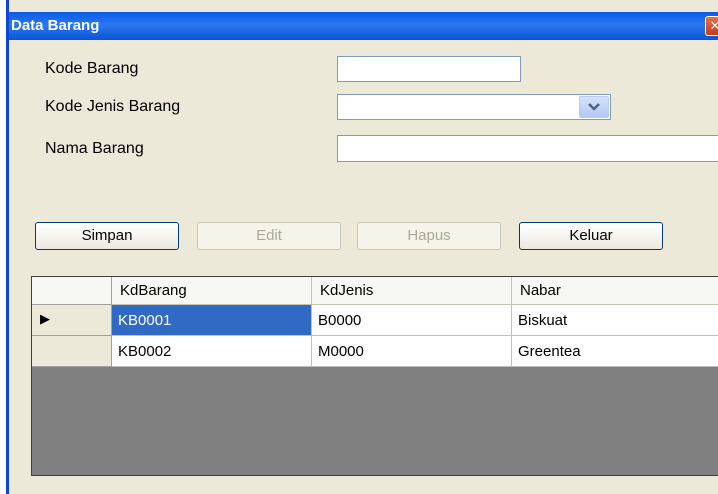 The image size is (718, 494). Describe the element at coordinates (94, 148) in the screenshot. I see `nama-barang-label: Nama Barang` at that location.